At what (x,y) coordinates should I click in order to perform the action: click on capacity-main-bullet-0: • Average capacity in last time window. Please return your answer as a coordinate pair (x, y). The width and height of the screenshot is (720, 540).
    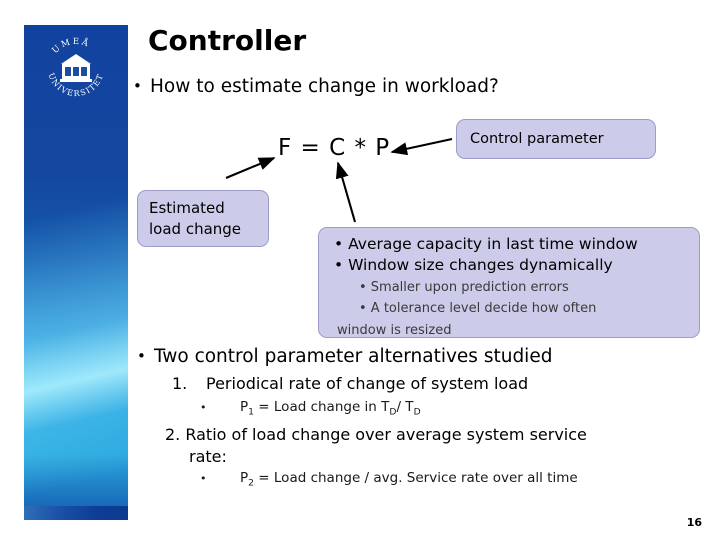
    Looking at the image, I should click on (486, 244).